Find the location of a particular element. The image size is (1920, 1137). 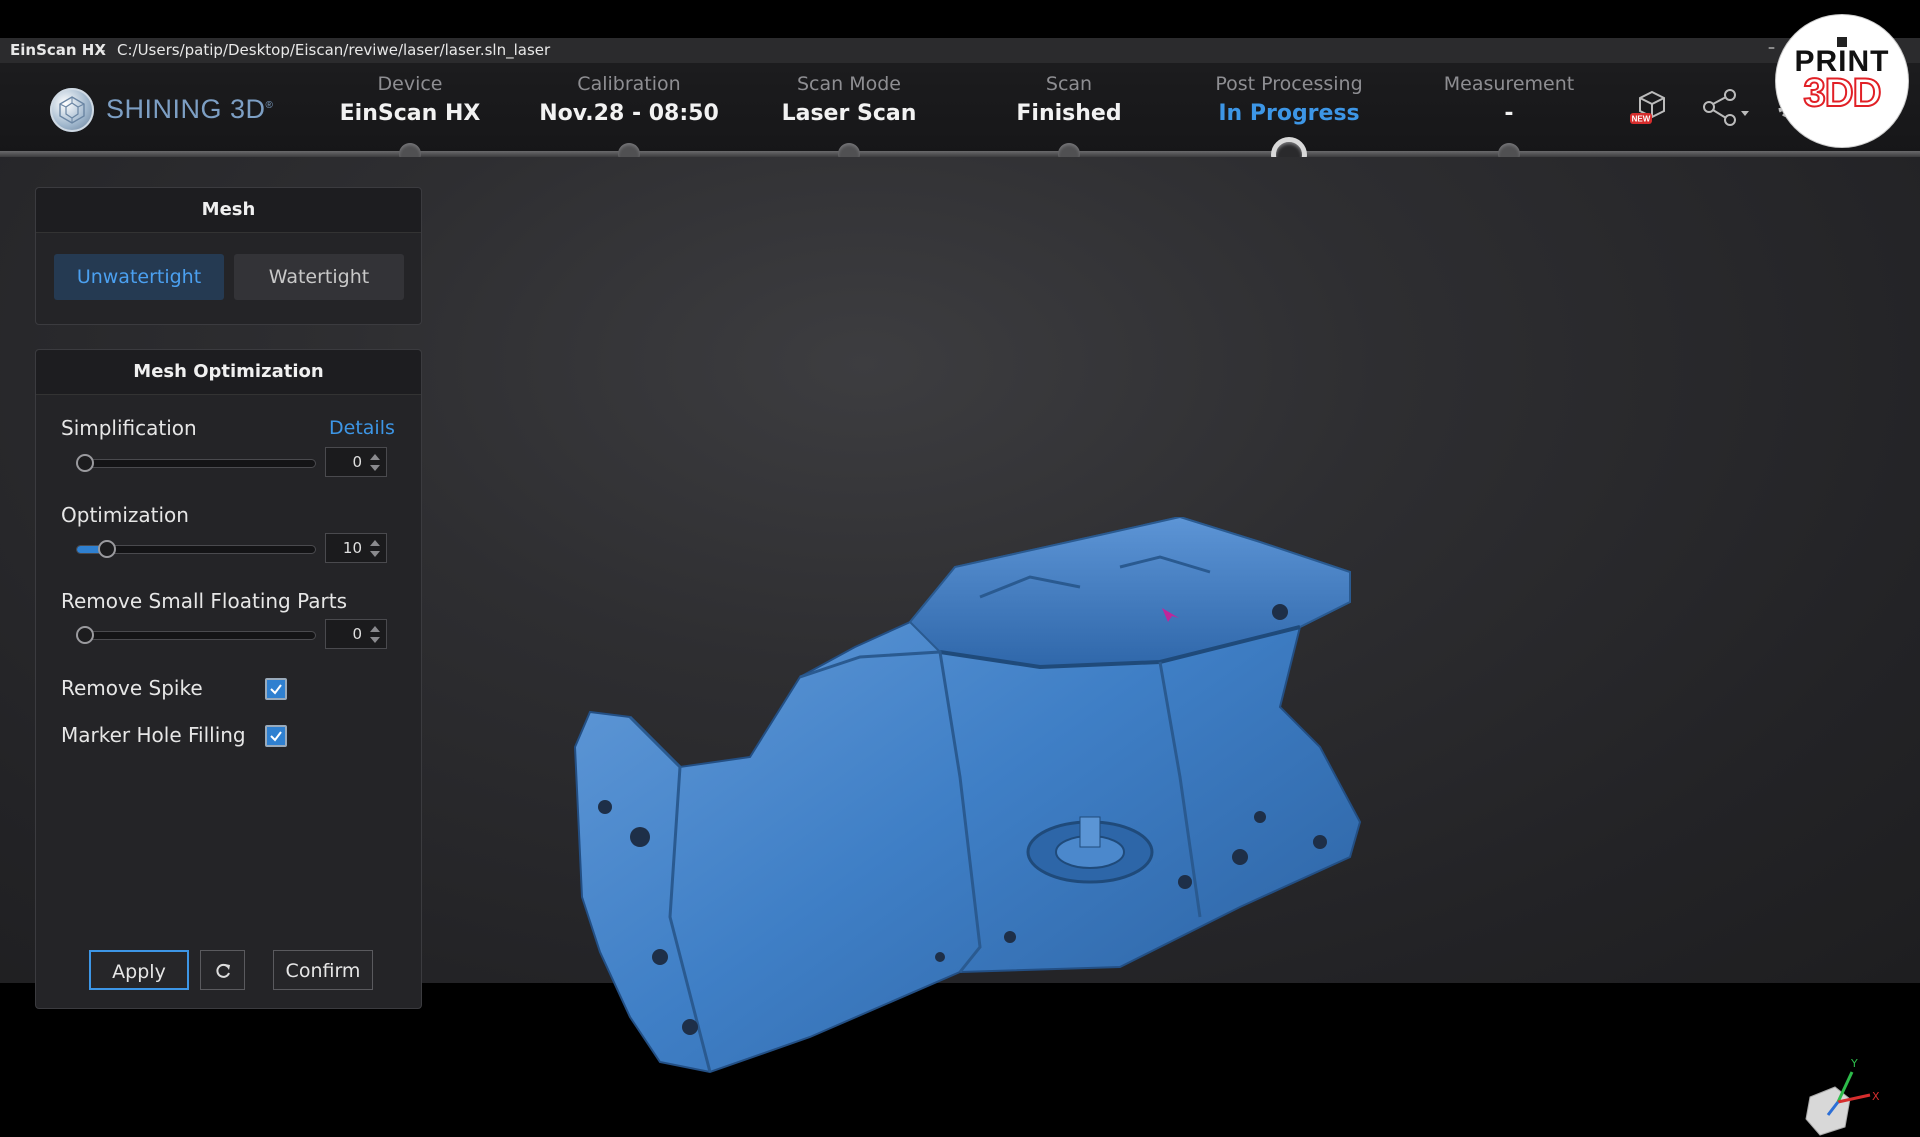

step-value: Finished is located at coordinates (1069, 113).